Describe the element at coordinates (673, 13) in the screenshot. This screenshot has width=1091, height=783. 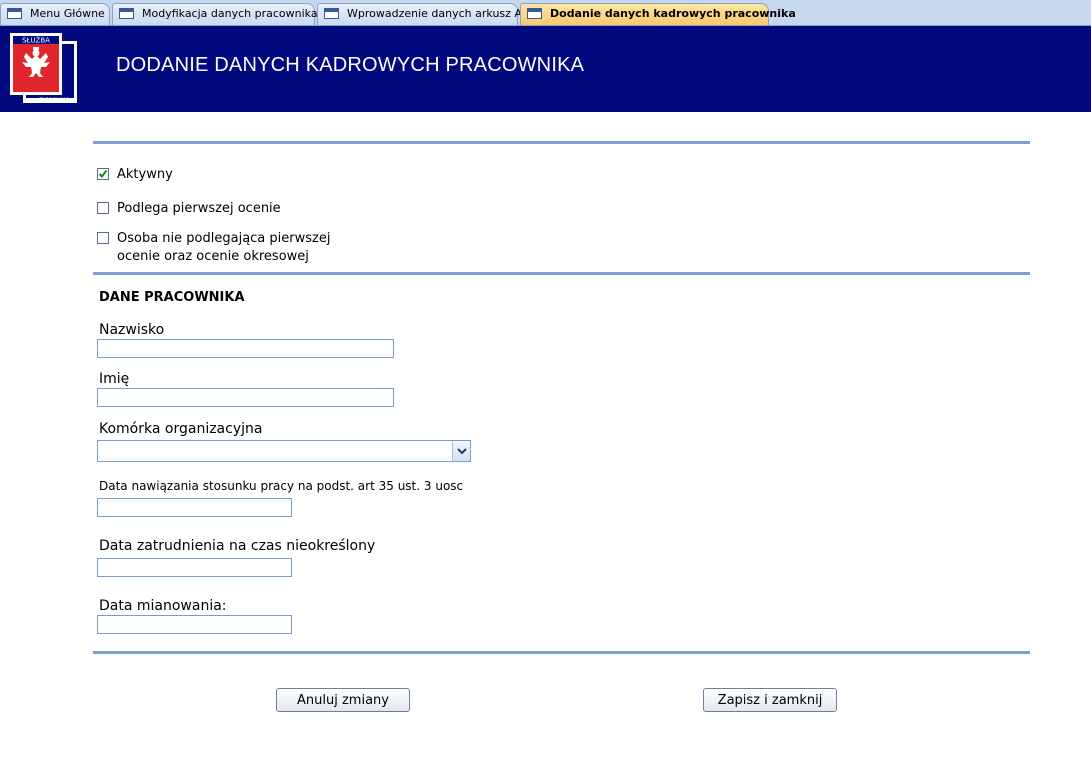
I see `tab-label: Dodanie danych kadrowych pracownika` at that location.